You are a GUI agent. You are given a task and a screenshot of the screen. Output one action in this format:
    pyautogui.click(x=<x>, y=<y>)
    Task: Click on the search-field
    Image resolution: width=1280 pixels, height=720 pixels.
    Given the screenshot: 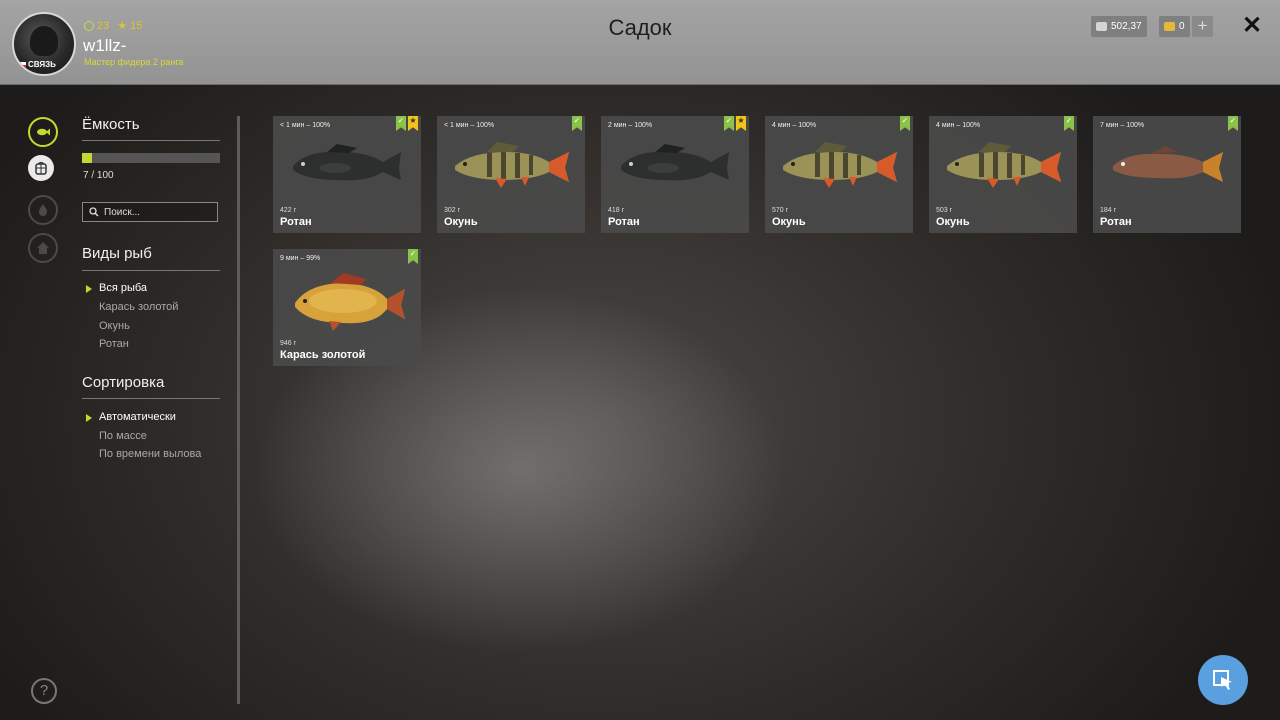 What is the action you would take?
    pyautogui.click(x=150, y=212)
    